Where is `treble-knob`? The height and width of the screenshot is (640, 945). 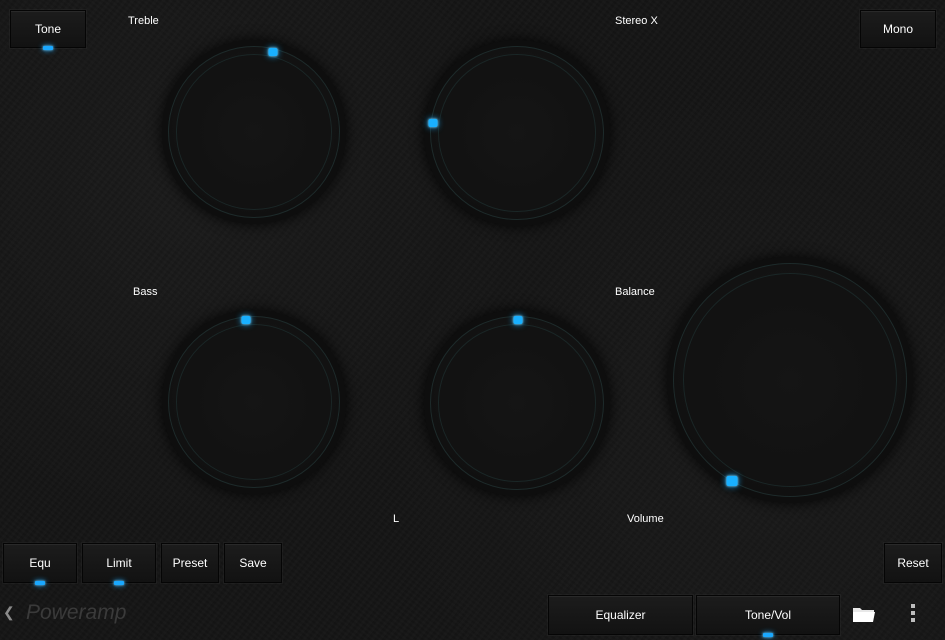 treble-knob is located at coordinates (254, 132).